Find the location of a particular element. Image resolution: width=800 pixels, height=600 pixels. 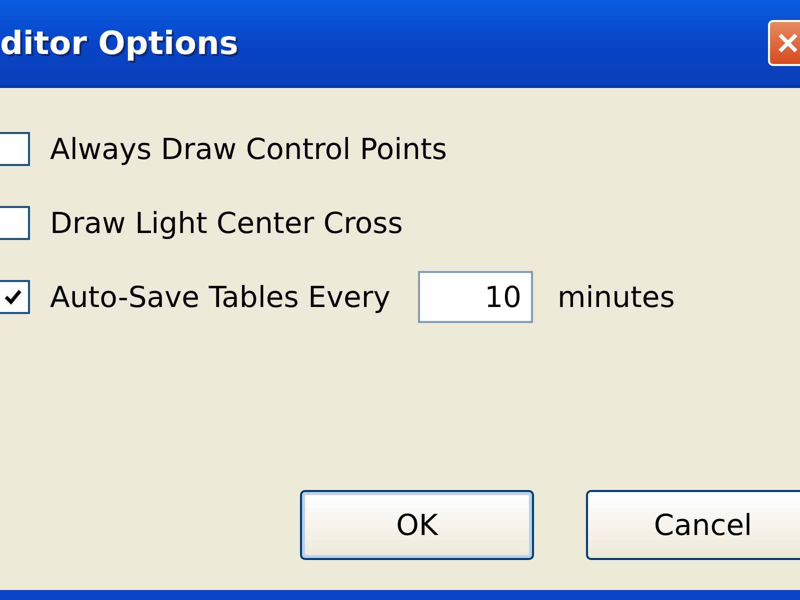

checkbox-label: Draw Light Center Cross is located at coordinates (226, 223).